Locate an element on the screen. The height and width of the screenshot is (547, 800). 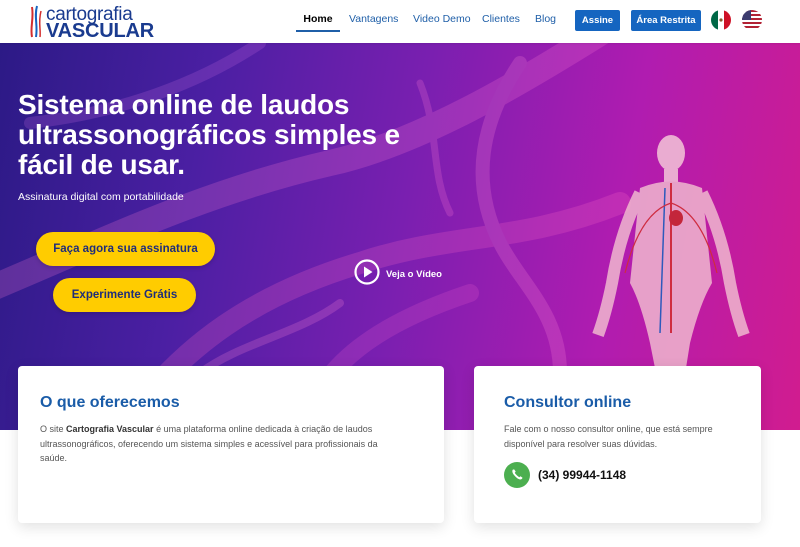
nav-home: Home is located at coordinates (318, 19).